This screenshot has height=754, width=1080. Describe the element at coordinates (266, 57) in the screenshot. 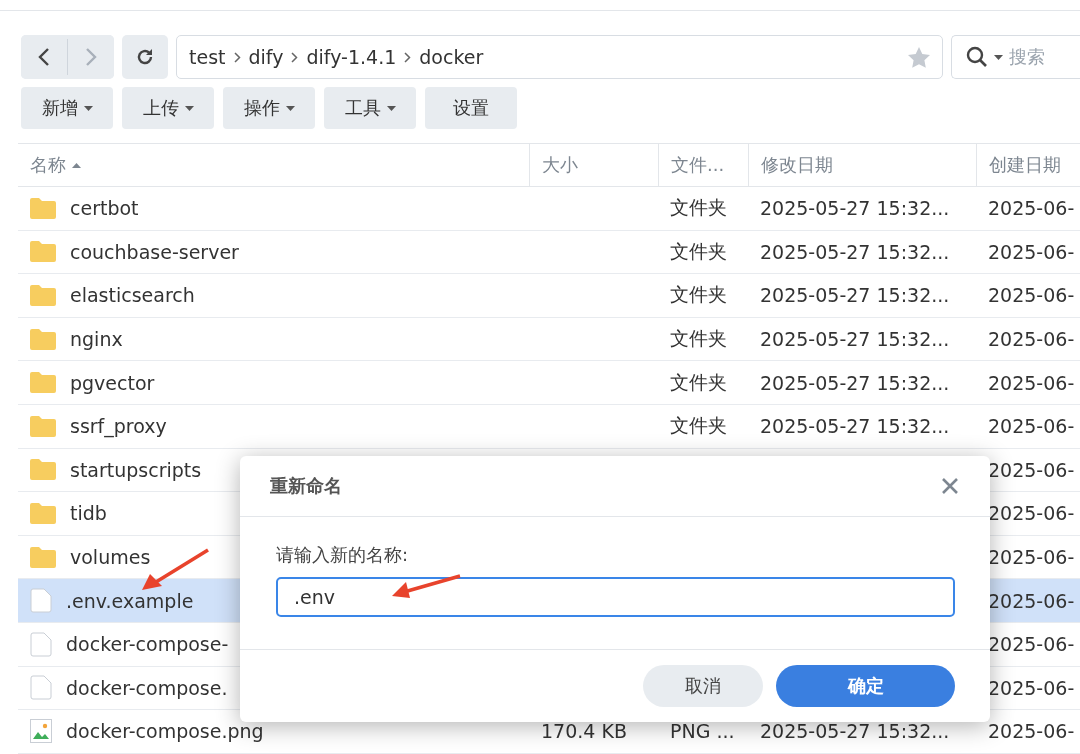

I see `breadcrumb-item: dify` at that location.